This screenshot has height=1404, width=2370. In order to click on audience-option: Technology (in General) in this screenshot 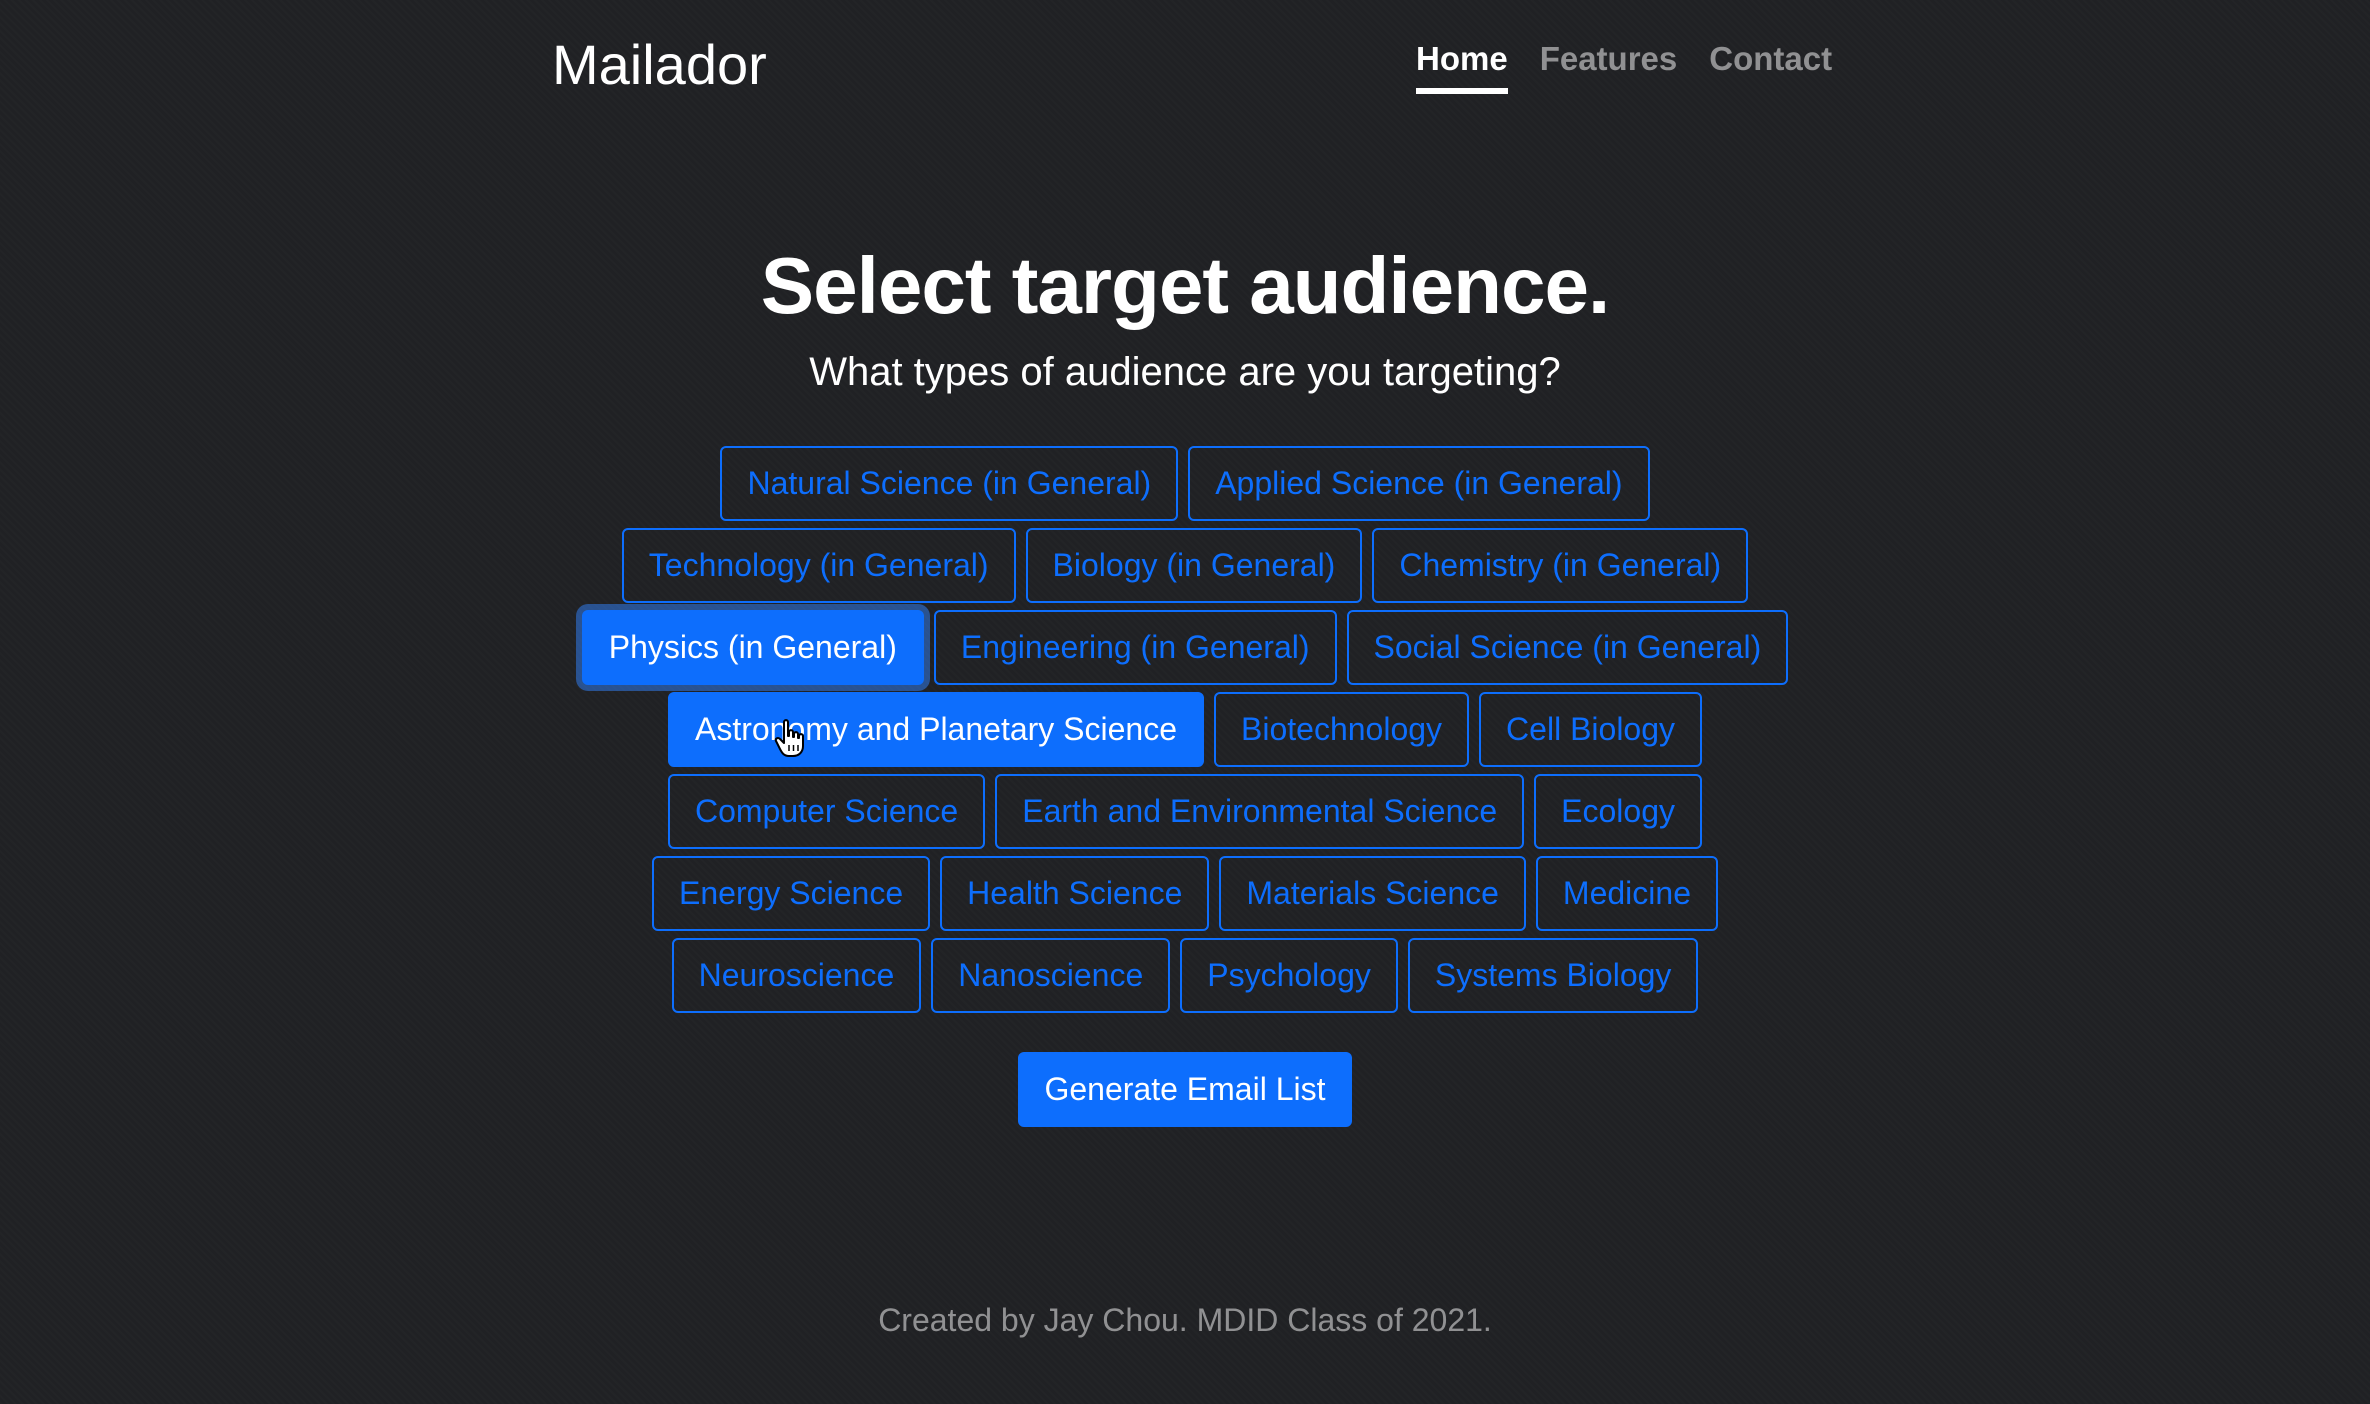, I will do `click(818, 565)`.